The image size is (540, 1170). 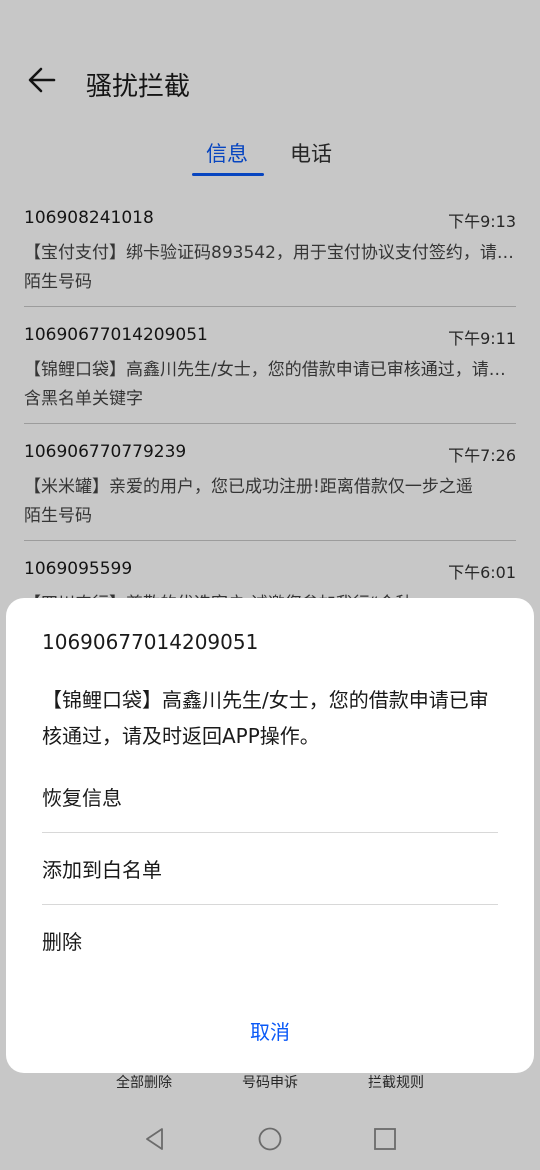 I want to click on dialog-sender: 10690677014209051, so click(x=150, y=642).